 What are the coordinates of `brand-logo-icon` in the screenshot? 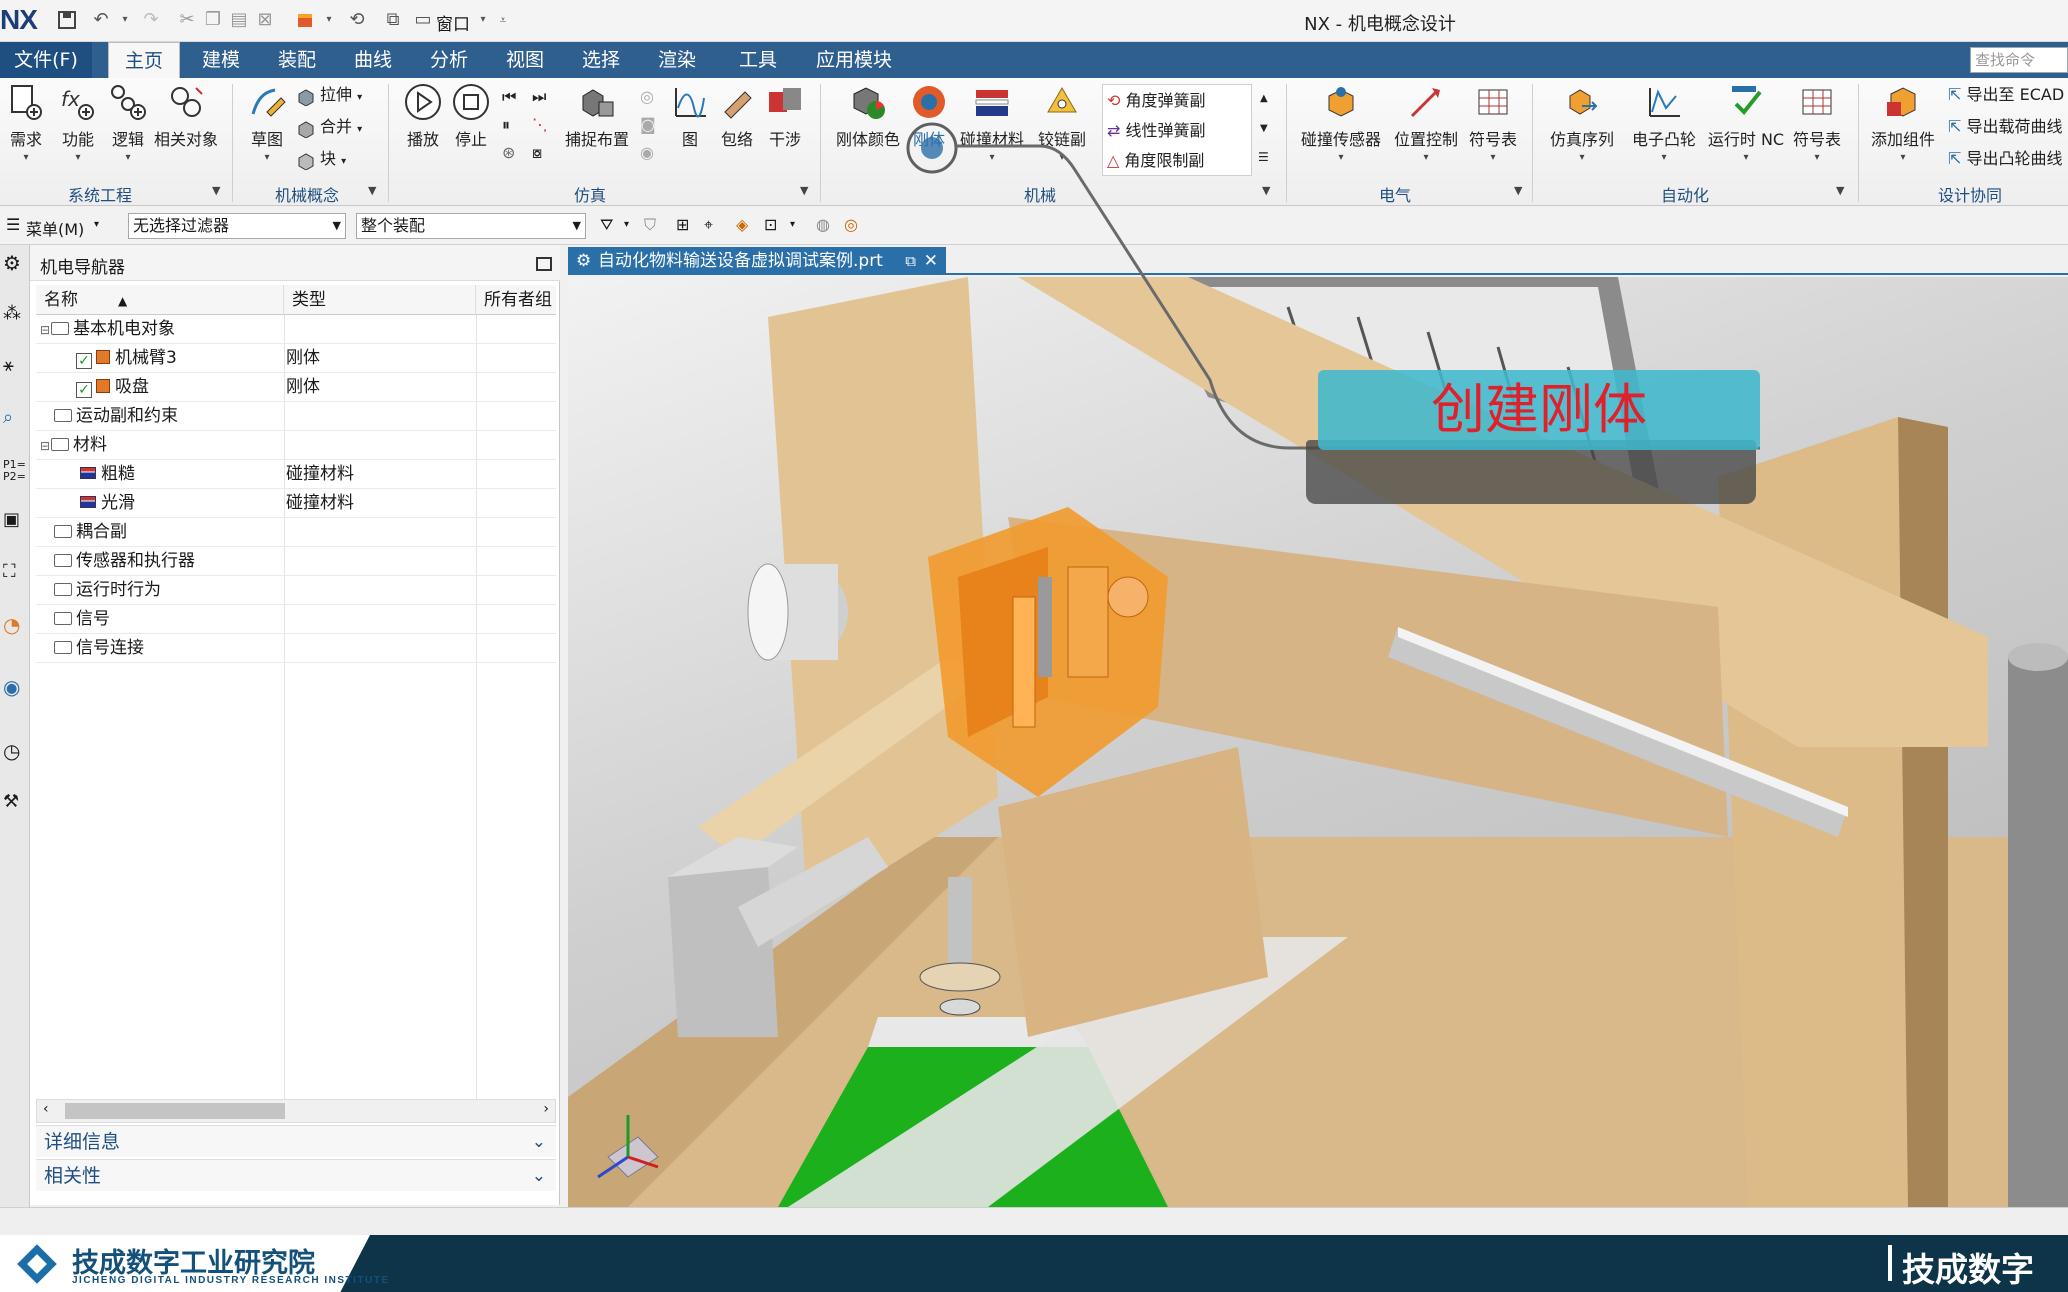 It's located at (37, 1264).